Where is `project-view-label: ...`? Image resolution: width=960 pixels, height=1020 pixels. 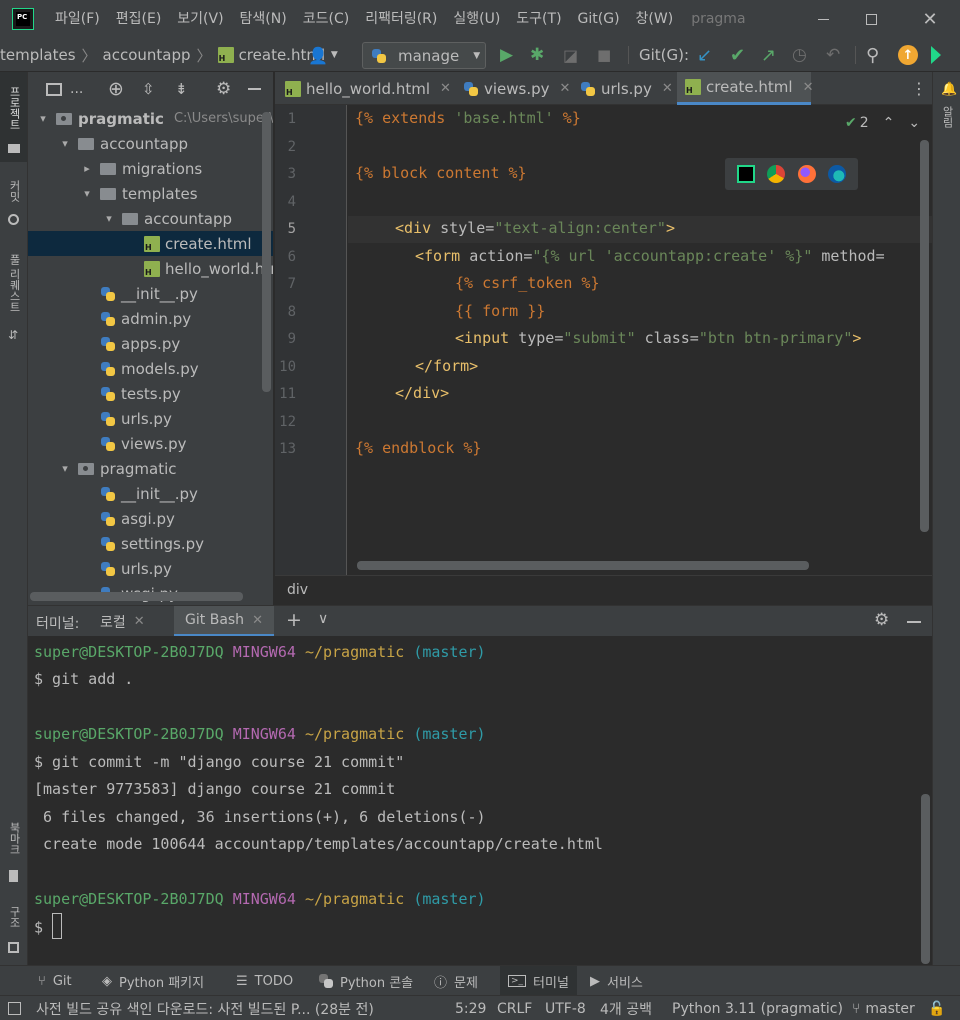
project-view-label: ... is located at coordinates (76, 89).